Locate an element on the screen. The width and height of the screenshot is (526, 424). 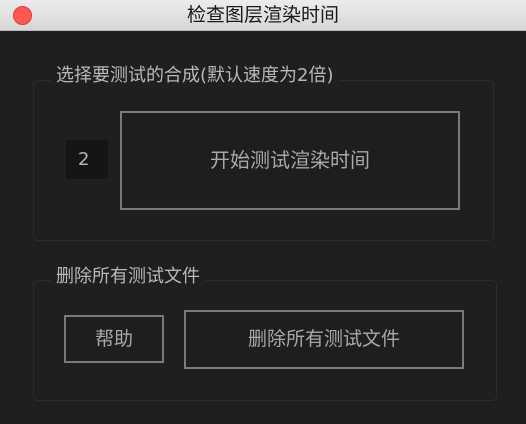
title-bar: 检查图层渲染时间 is located at coordinates (263, 15).